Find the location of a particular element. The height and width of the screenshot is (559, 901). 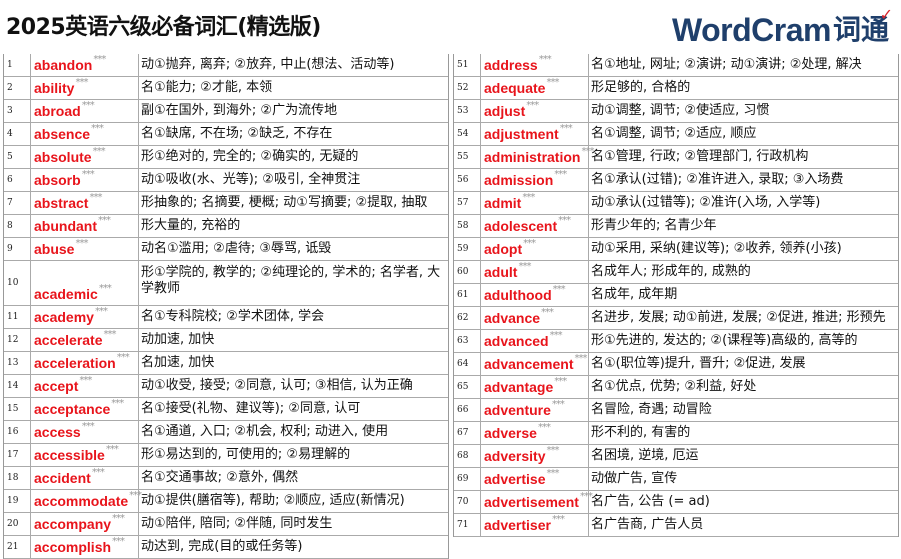

headword: acceptance is located at coordinates (72, 409).